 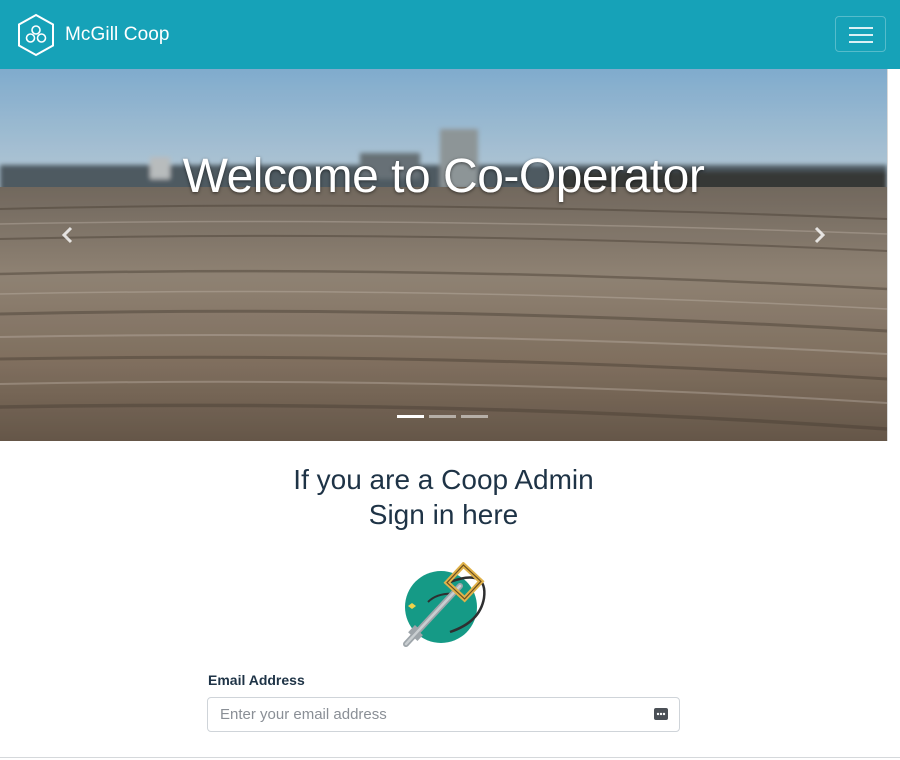 I want to click on carousel-indicators, so click(x=442, y=416).